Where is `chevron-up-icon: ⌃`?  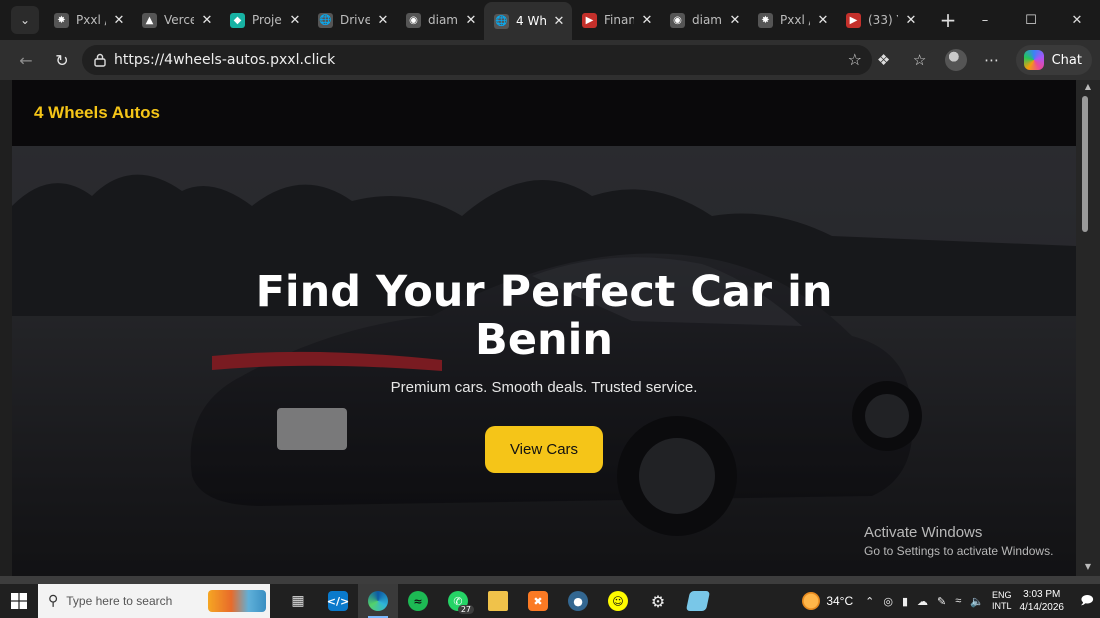 chevron-up-icon: ⌃ is located at coordinates (869, 601).